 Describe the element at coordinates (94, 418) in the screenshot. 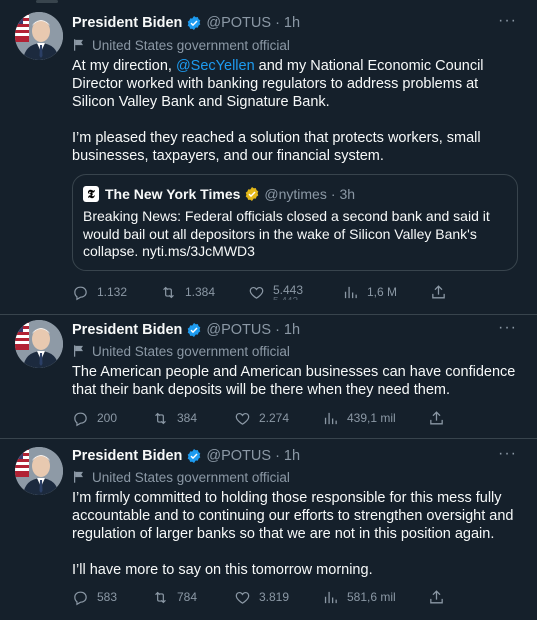

I see `reply-button: 200` at that location.